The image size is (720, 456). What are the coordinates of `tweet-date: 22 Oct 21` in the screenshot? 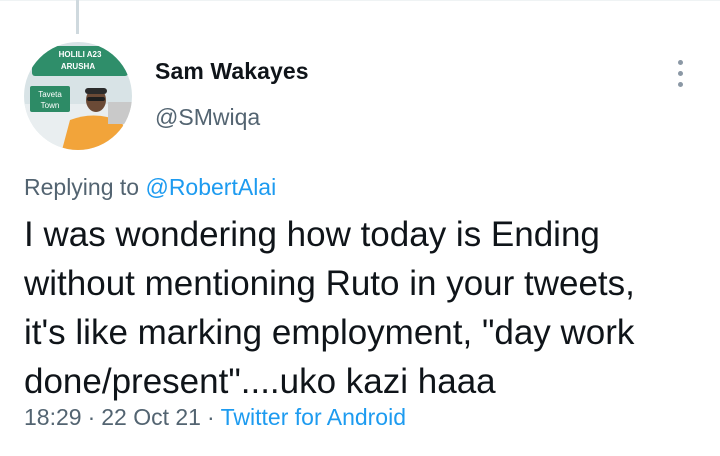 It's located at (151, 417).